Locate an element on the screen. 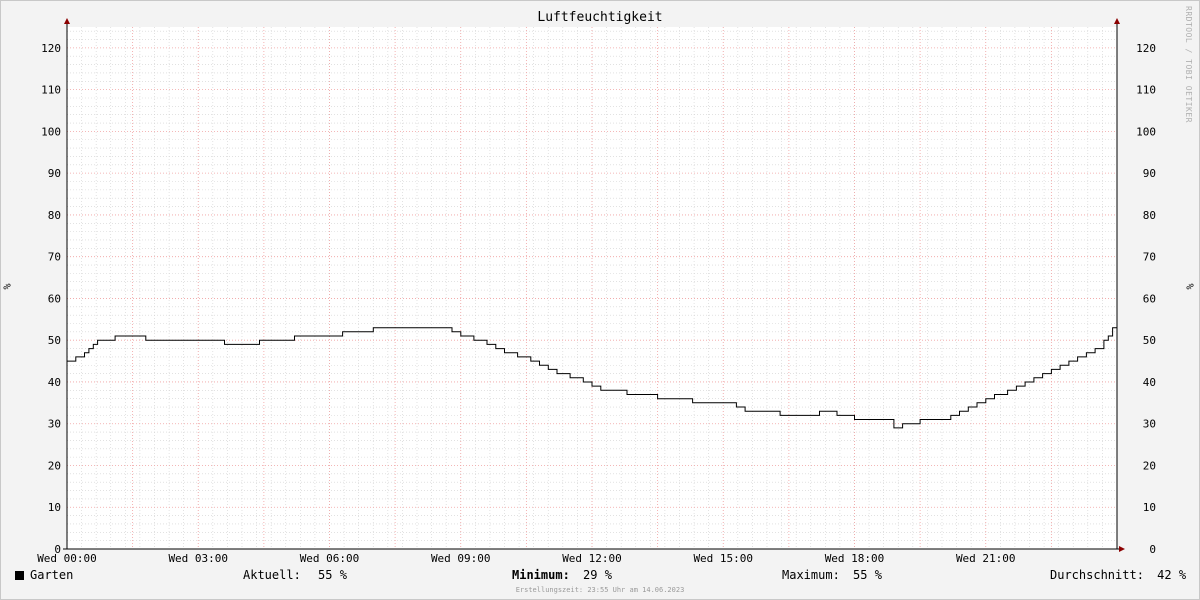  maximum-label: Maximum: is located at coordinates (811, 575).